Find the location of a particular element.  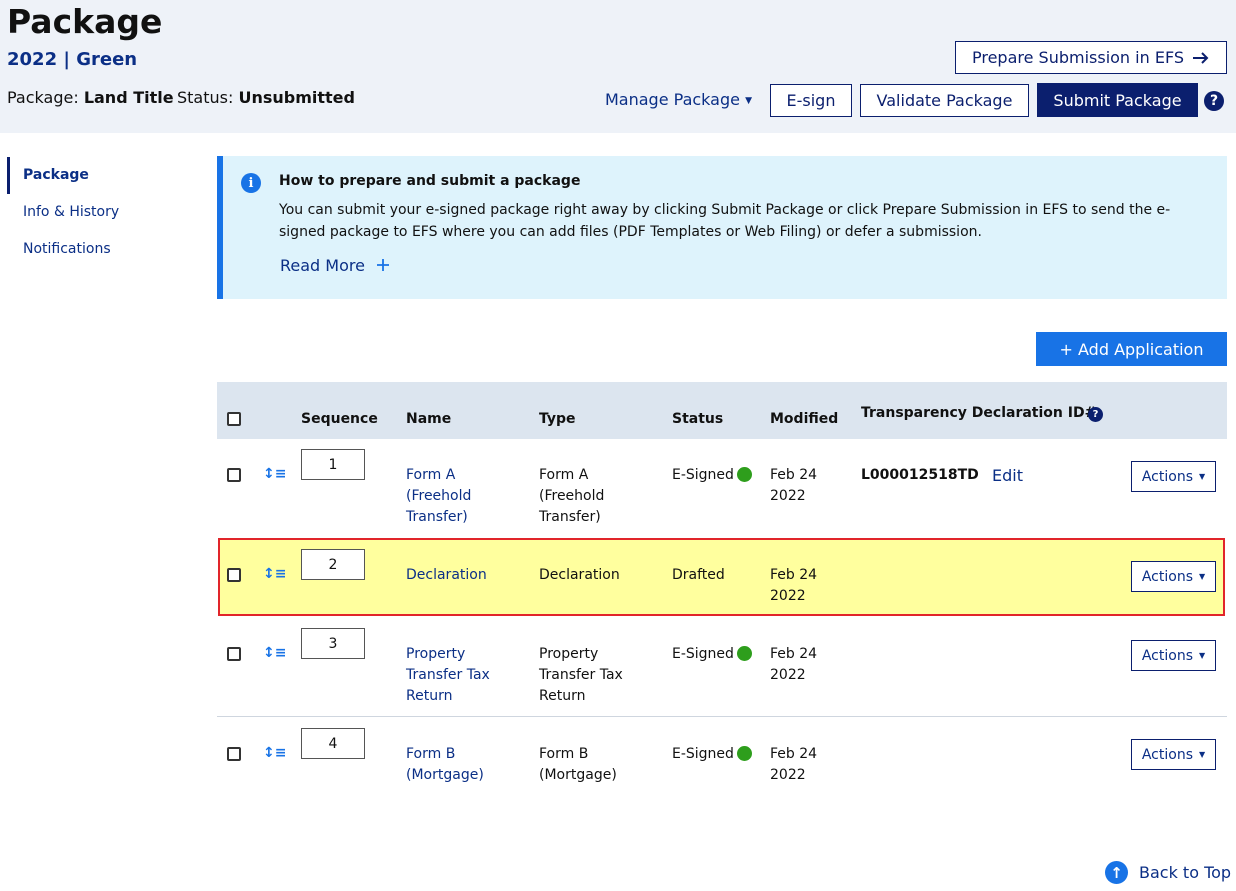

transparency-help-glyph: ? is located at coordinates (1095, 414).